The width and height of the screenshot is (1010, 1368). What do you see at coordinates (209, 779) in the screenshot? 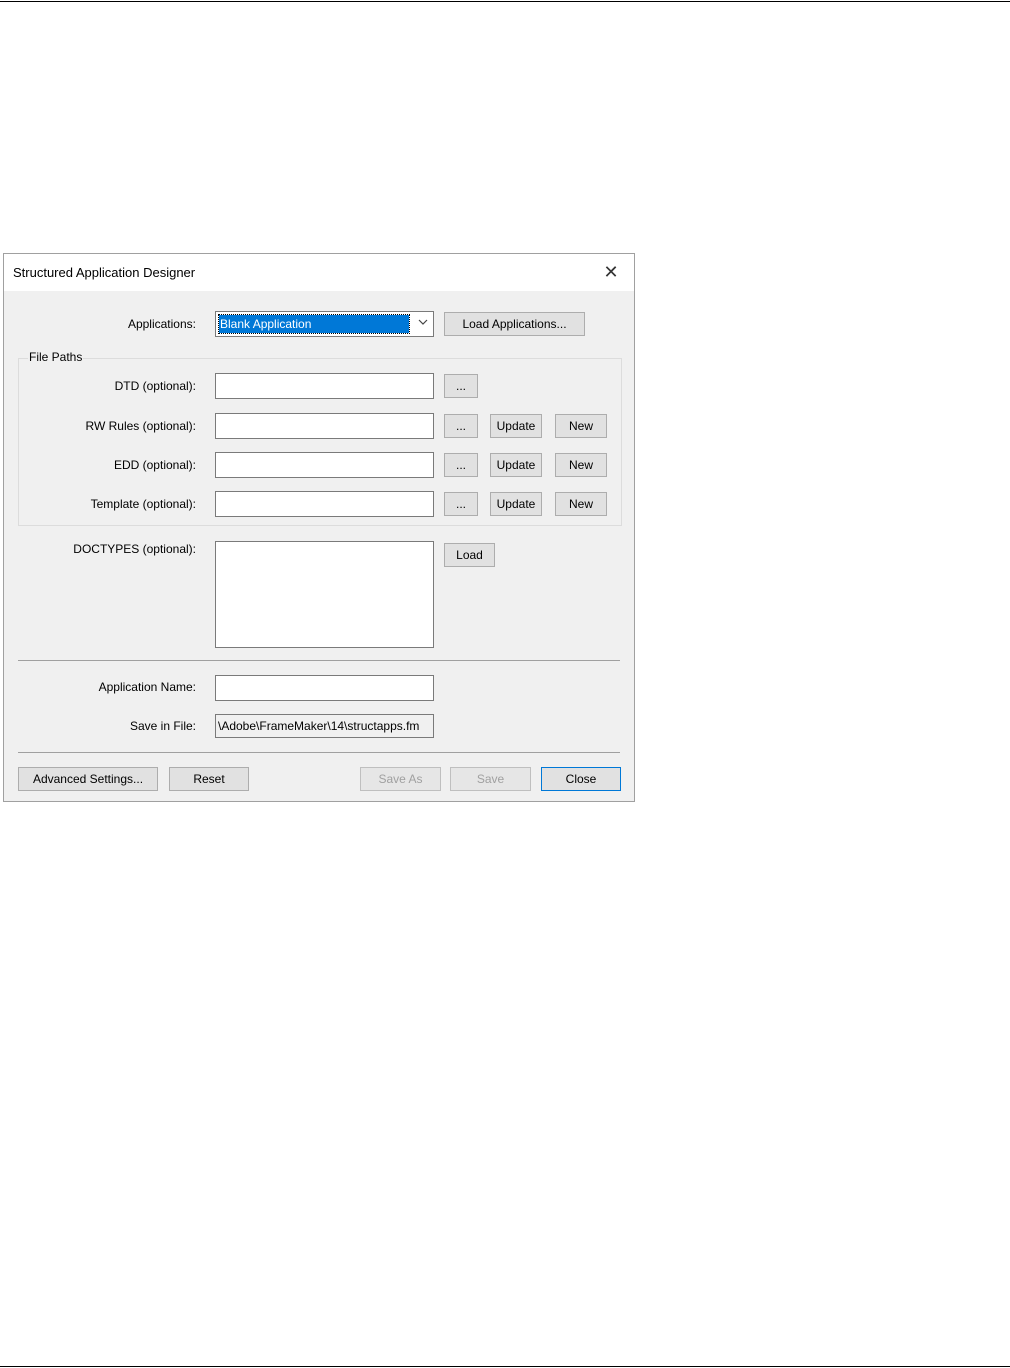
I see `reset-button: Reset` at bounding box center [209, 779].